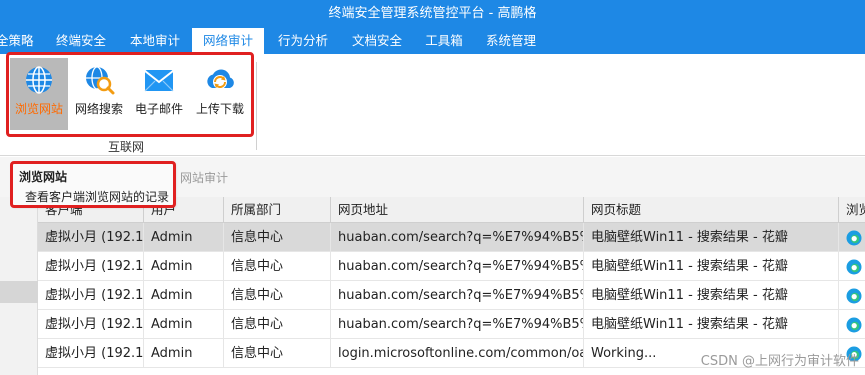  Describe the element at coordinates (100, 80) in the screenshot. I see `globe-search-icon` at that location.